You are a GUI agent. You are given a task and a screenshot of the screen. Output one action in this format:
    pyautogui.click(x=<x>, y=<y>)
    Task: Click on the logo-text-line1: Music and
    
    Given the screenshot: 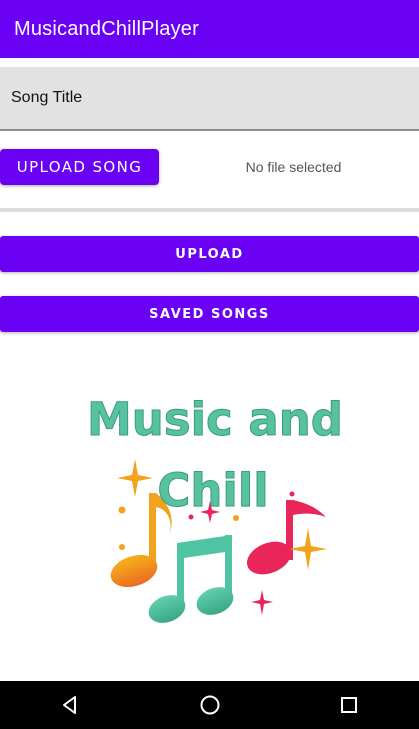 What is the action you would take?
    pyautogui.click(x=215, y=419)
    